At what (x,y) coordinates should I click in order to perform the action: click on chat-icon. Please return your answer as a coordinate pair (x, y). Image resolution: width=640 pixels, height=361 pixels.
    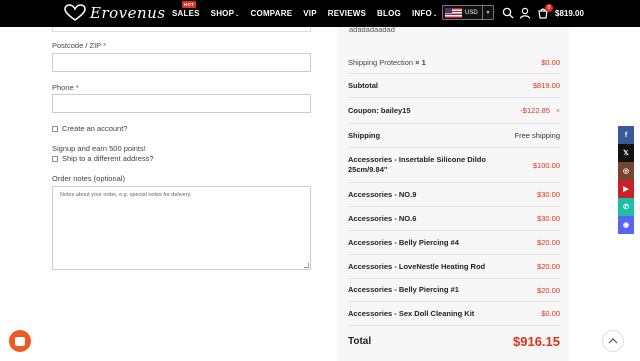
    Looking at the image, I should click on (20, 341).